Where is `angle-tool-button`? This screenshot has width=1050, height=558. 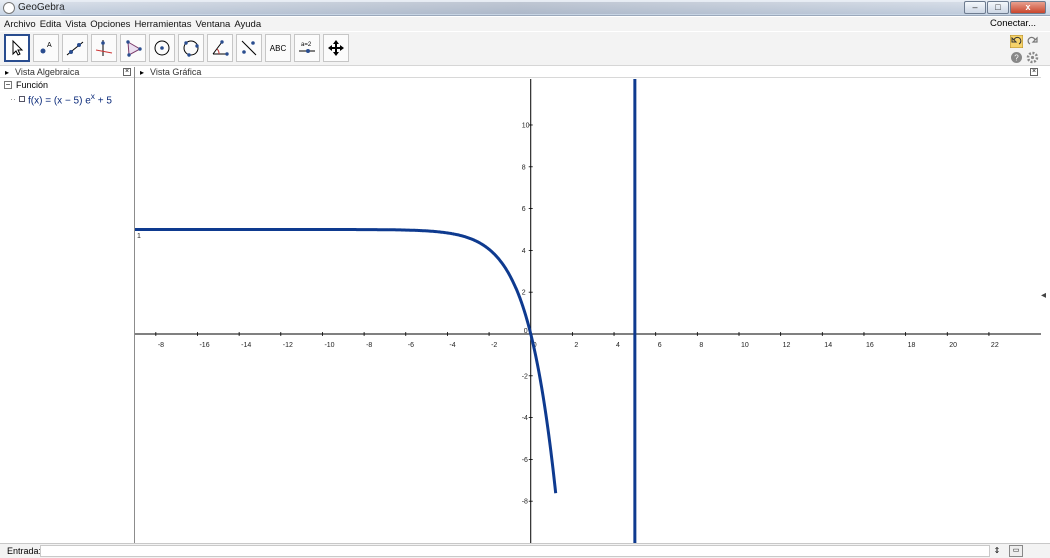 angle-tool-button is located at coordinates (220, 48).